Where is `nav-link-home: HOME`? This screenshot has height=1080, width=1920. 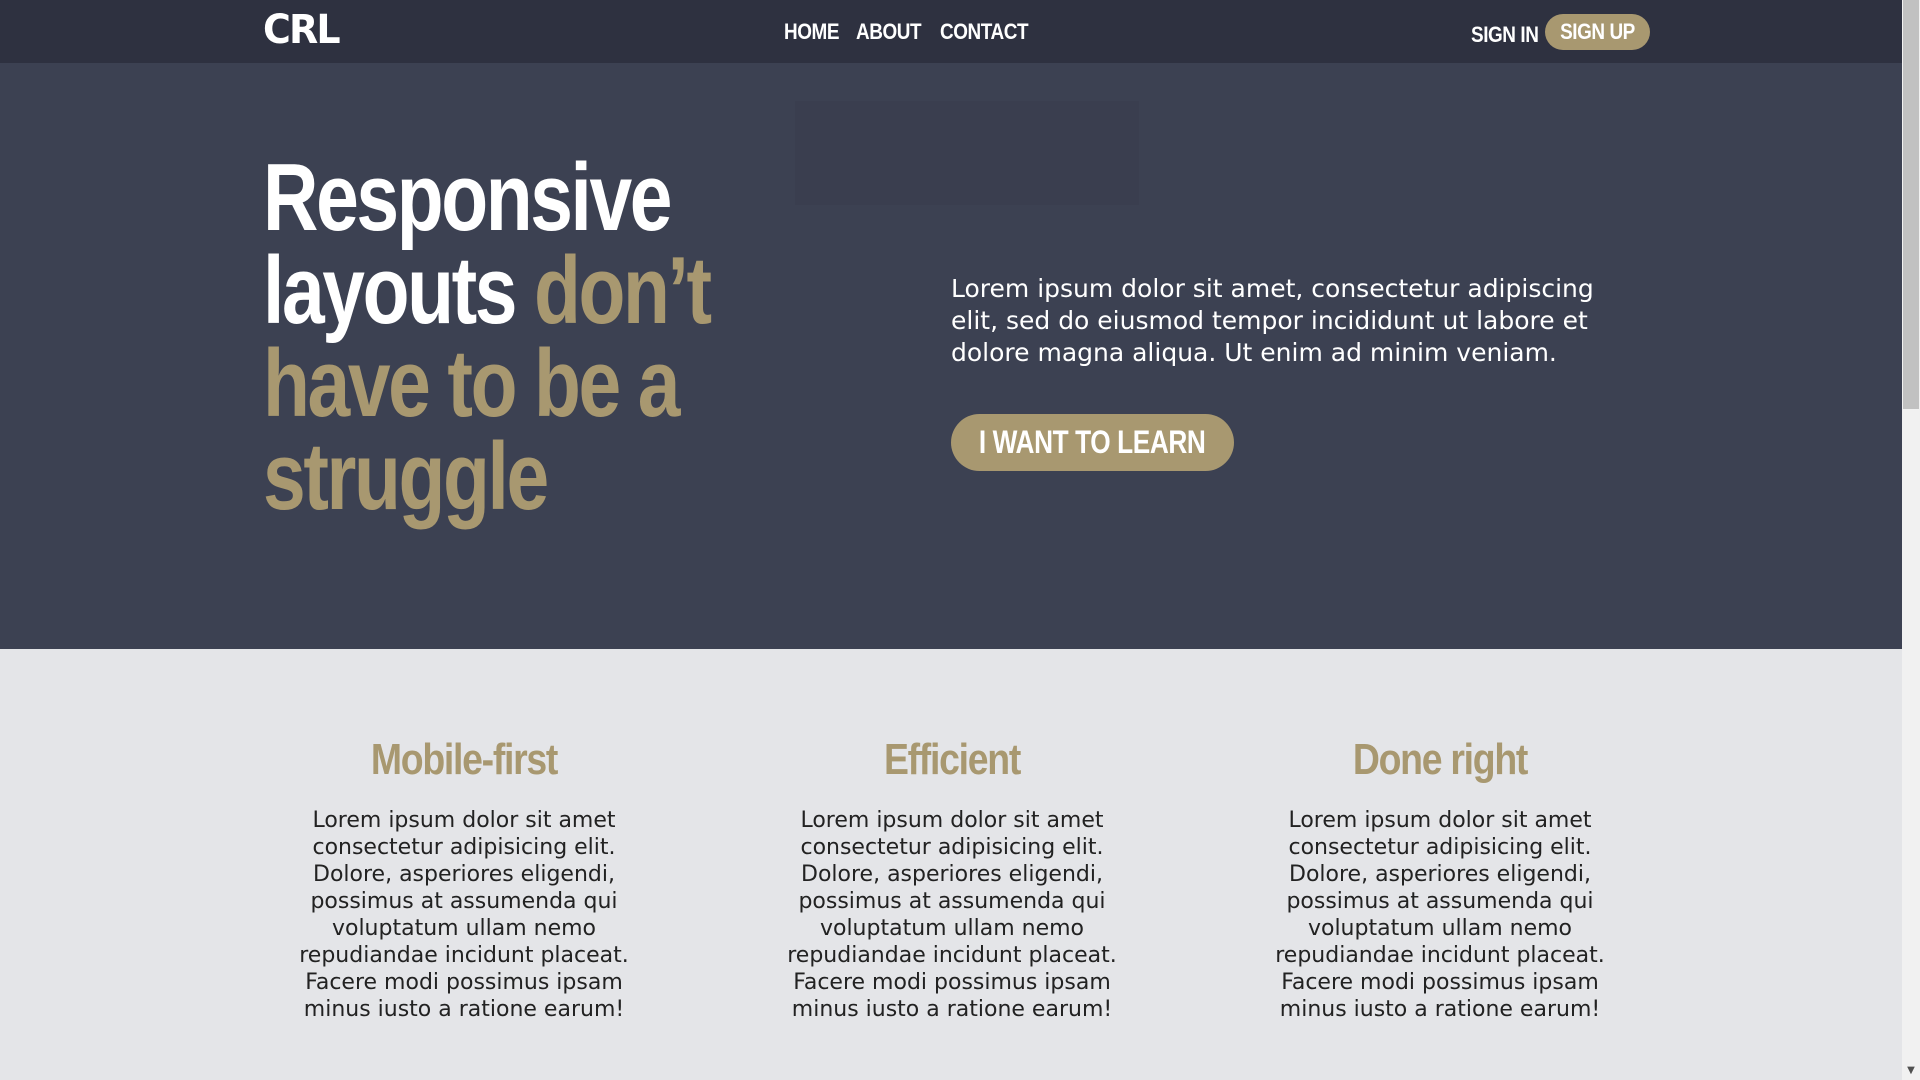 nav-link-home: HOME is located at coordinates (811, 32).